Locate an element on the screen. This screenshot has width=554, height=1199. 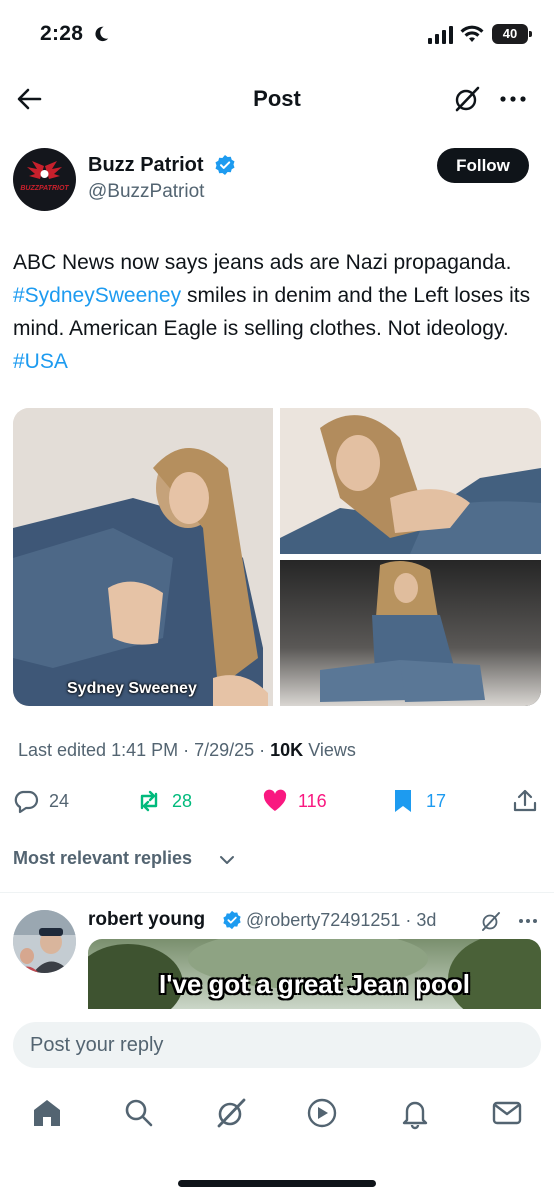
photo-denim-reclining is located at coordinates (410, 481).